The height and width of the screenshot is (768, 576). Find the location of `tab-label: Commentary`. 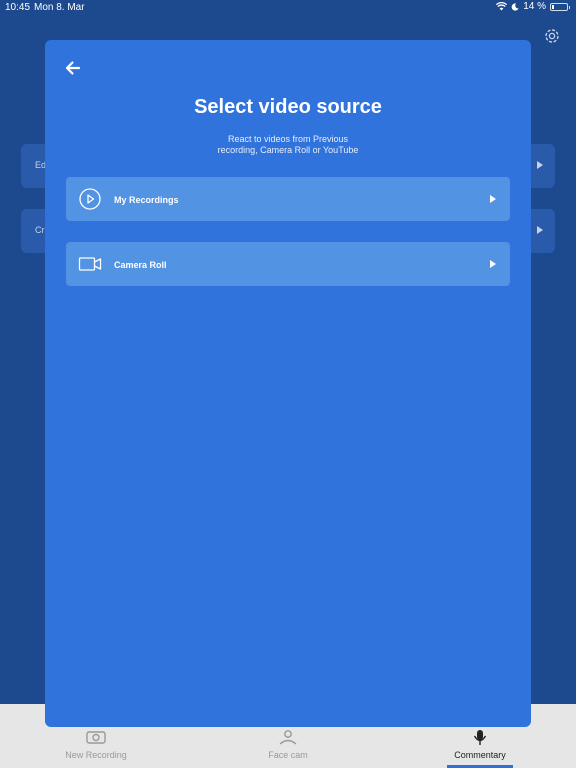

tab-label: Commentary is located at coordinates (480, 755).